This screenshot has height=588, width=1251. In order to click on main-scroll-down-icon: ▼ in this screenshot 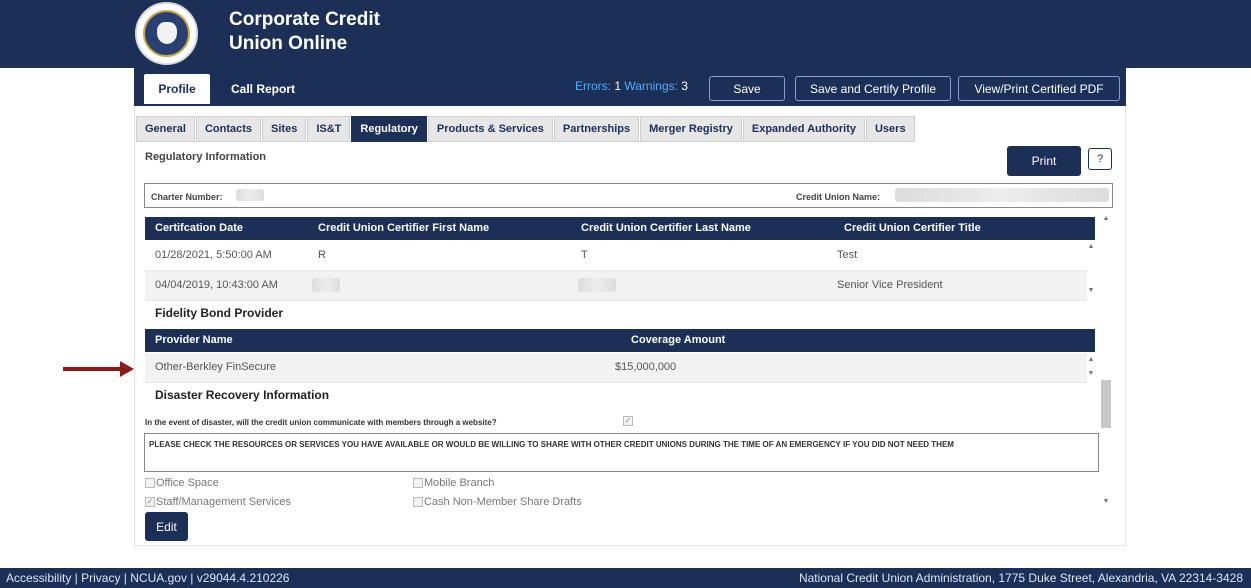, I will do `click(1106, 502)`.